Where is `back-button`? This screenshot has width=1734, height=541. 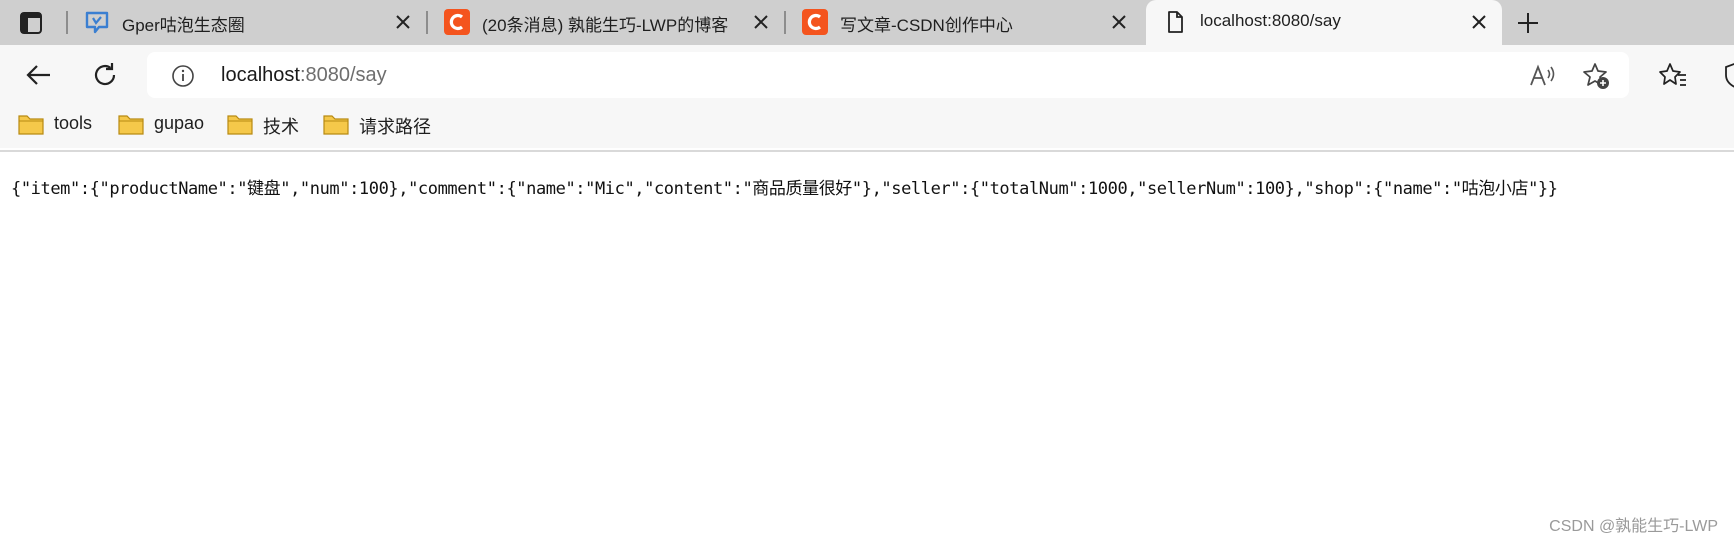
back-button is located at coordinates (39, 75).